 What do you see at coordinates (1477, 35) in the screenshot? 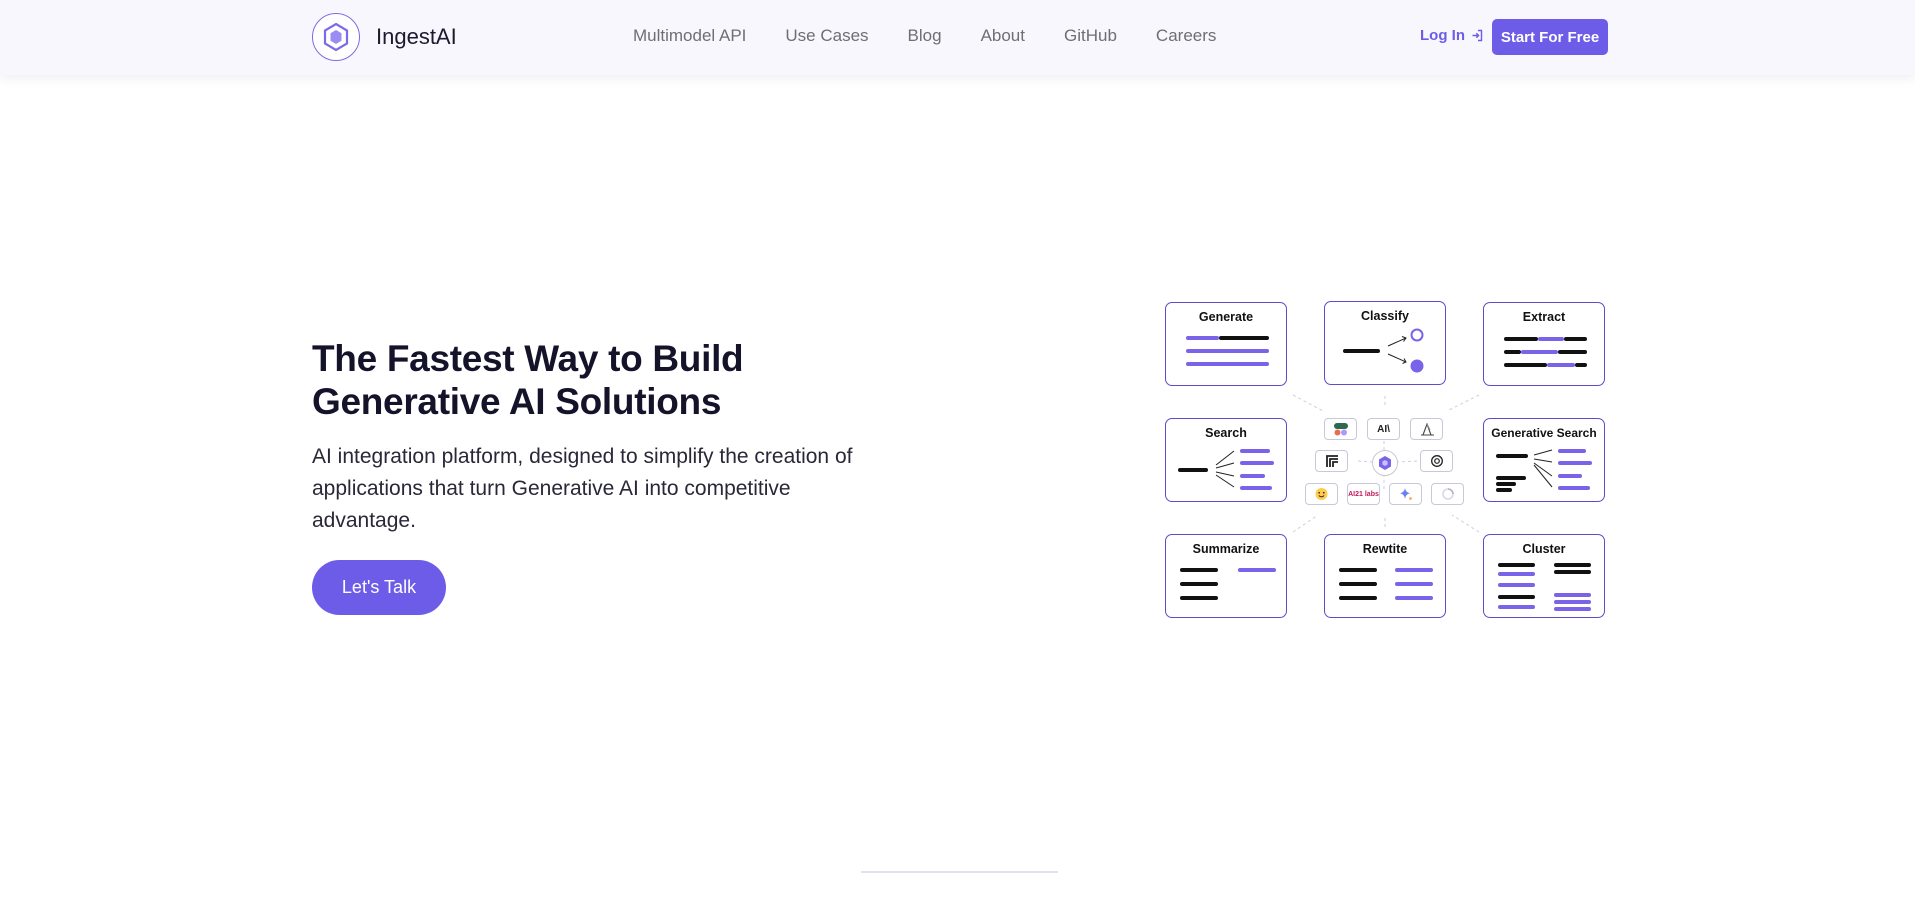
I see `login-arrow-icon` at bounding box center [1477, 35].